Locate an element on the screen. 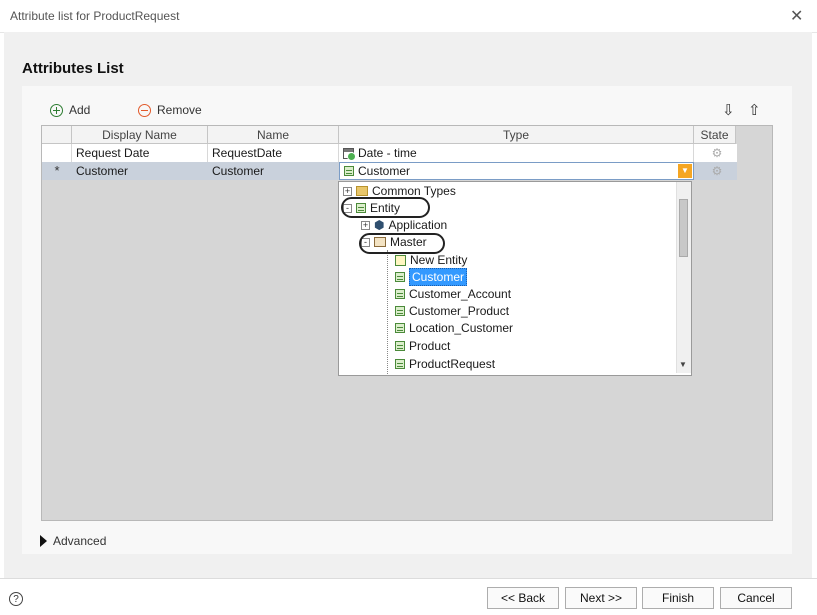 This screenshot has height=615, width=817. window-title: Attribute list for ProductRequest is located at coordinates (95, 16).